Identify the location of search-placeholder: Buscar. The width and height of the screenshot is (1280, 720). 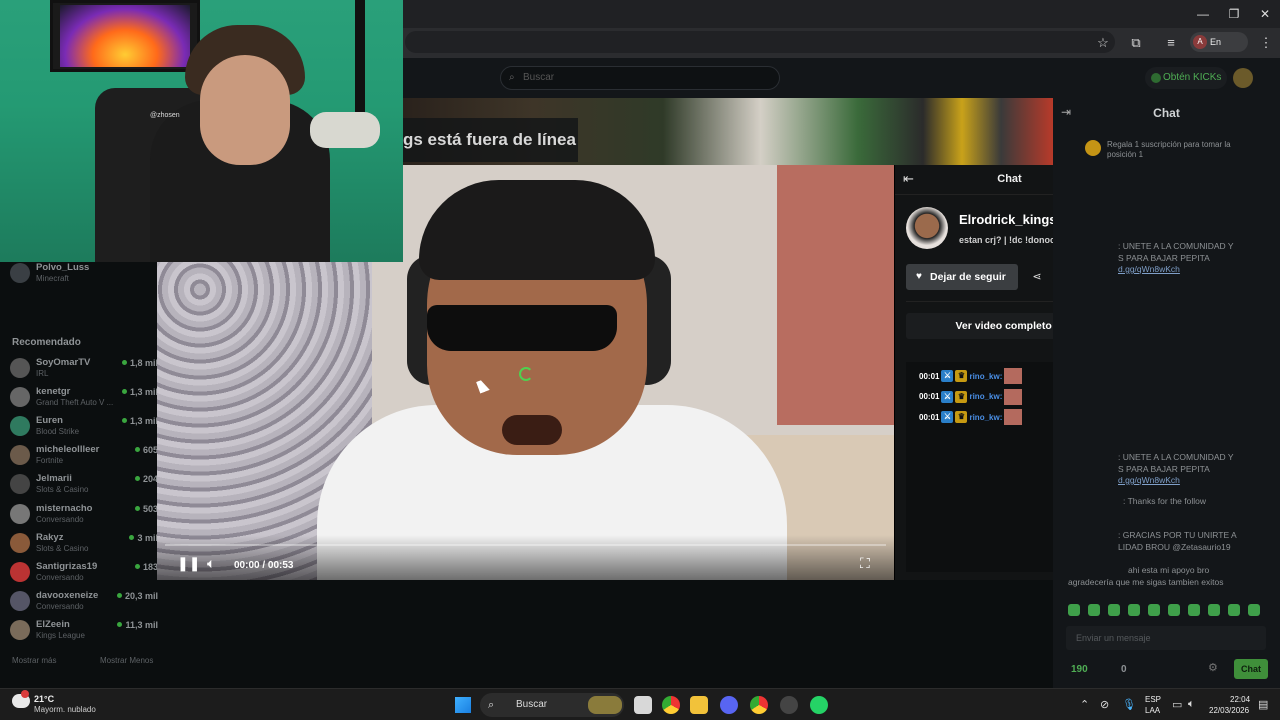
(539, 77).